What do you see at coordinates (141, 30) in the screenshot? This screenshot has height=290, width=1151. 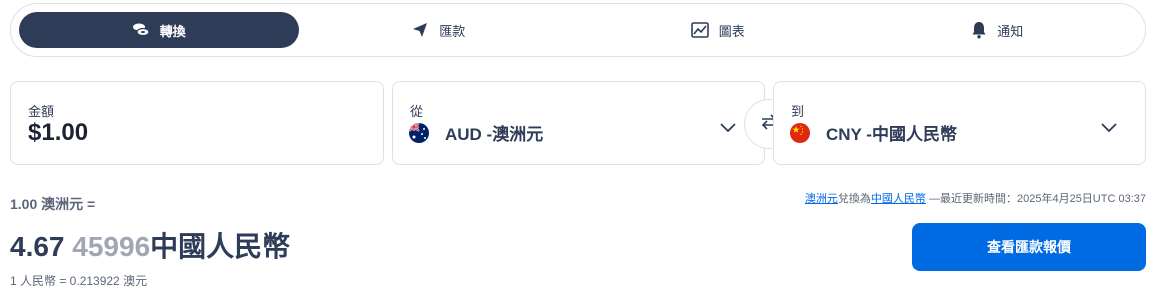 I see `money-icon` at bounding box center [141, 30].